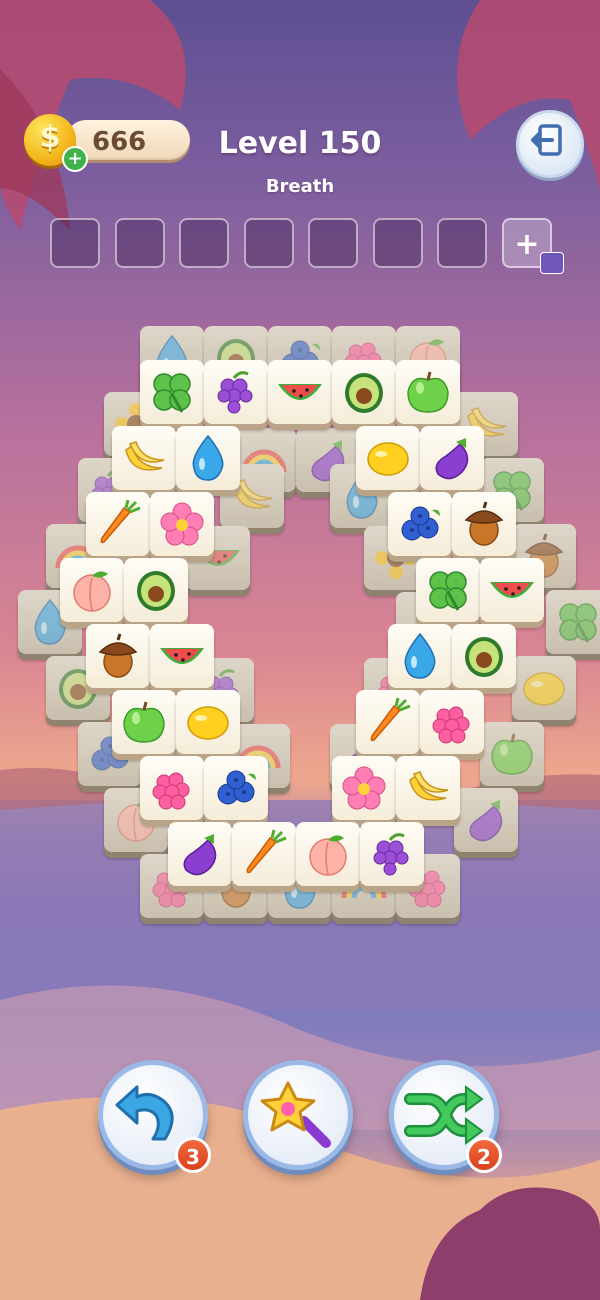 Image resolution: width=600 pixels, height=1300 pixels. What do you see at coordinates (445, 1116) in the screenshot?
I see `shuffle-button: 2` at bounding box center [445, 1116].